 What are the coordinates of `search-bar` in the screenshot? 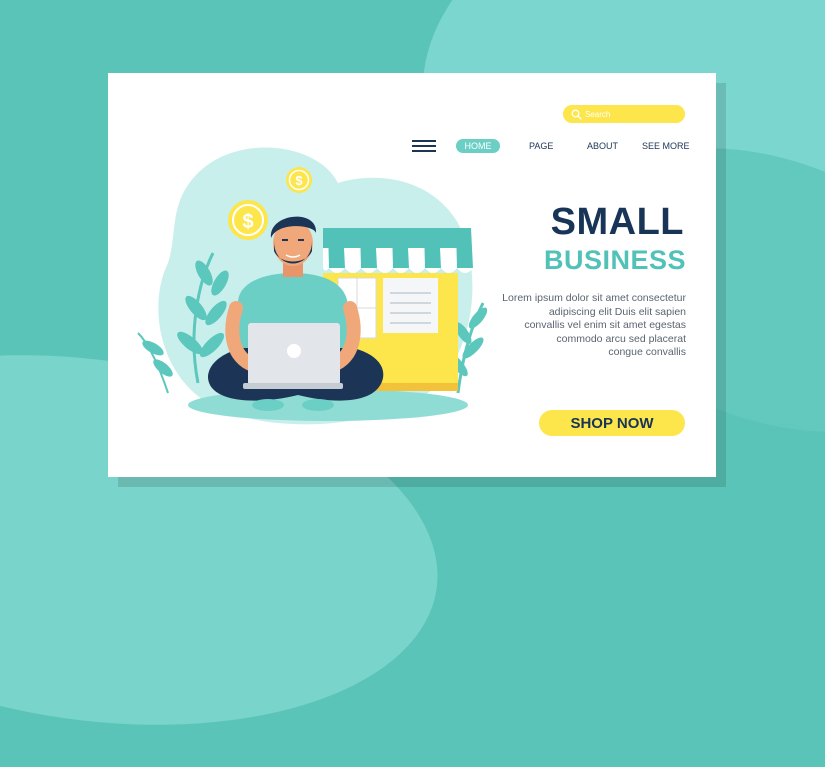 It's located at (624, 114).